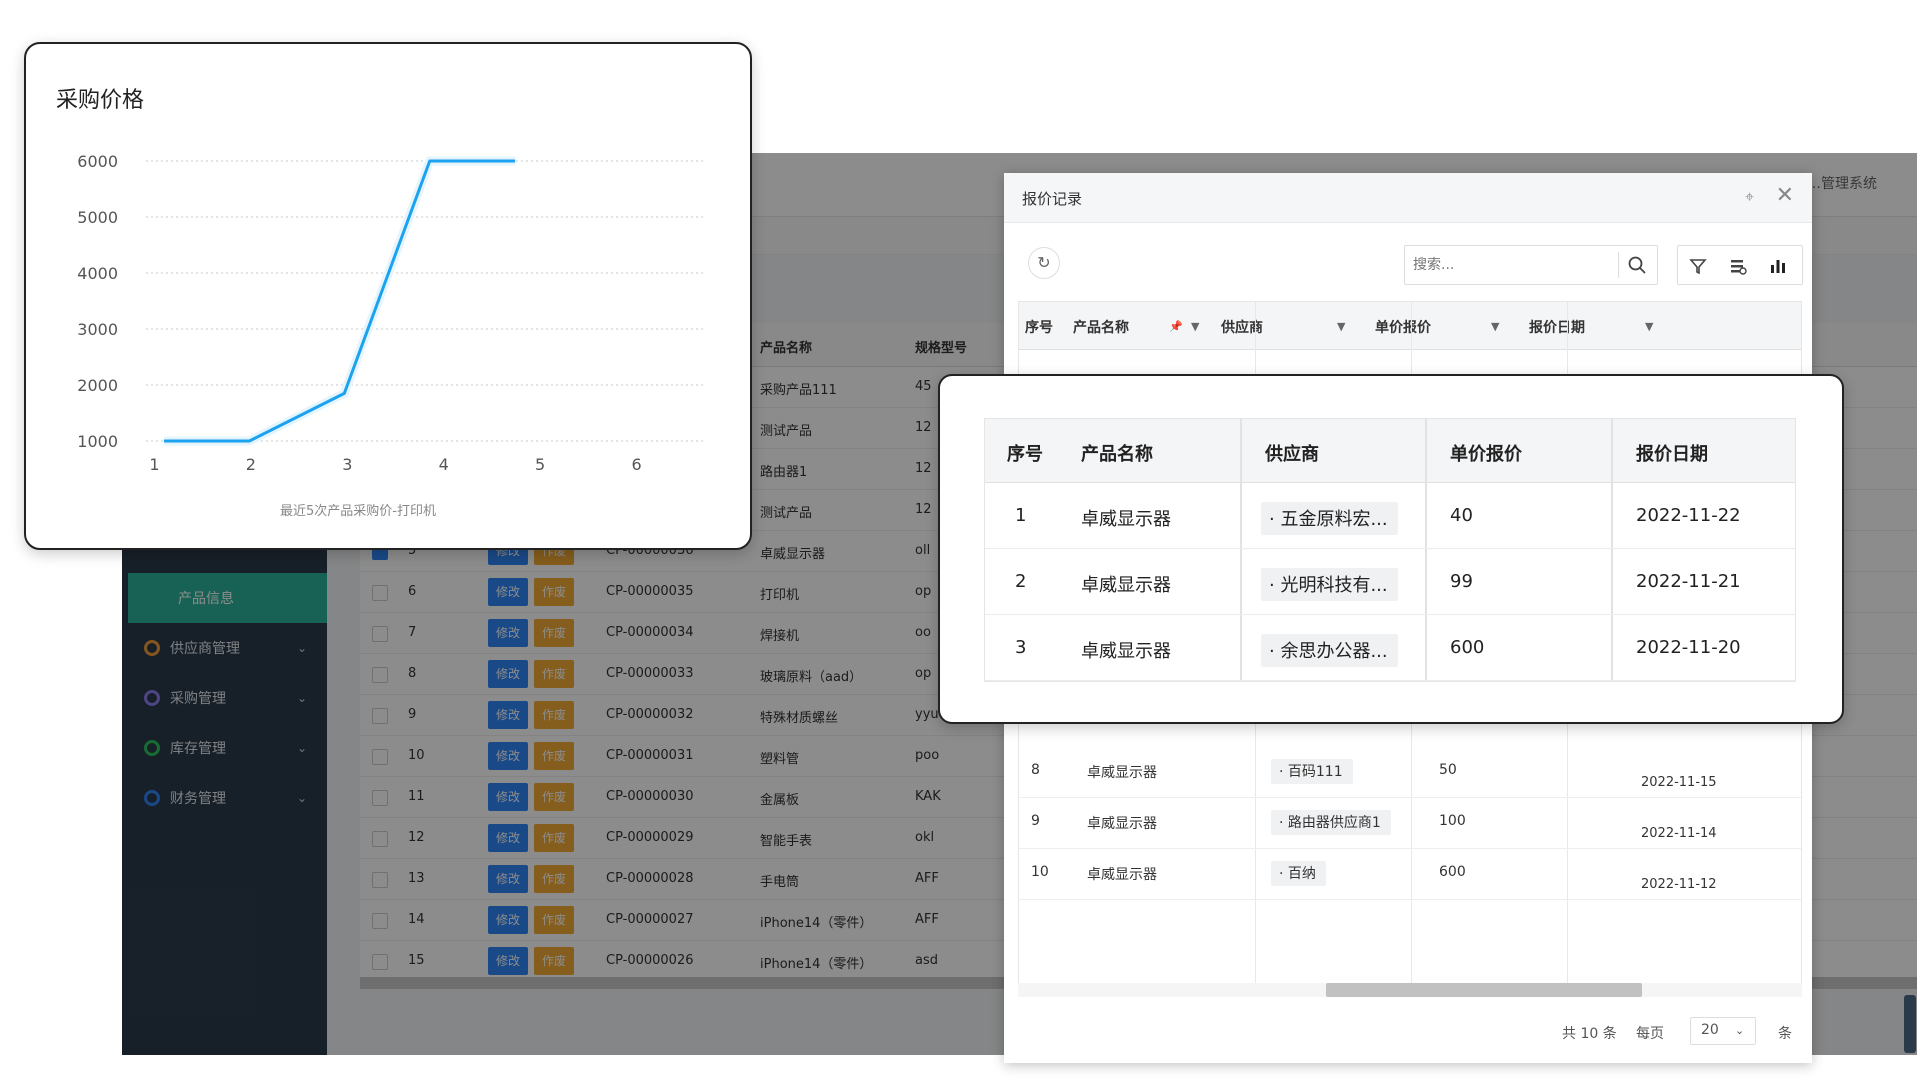 This screenshot has width=1920, height=1080. I want to click on search-box, so click(1531, 265).